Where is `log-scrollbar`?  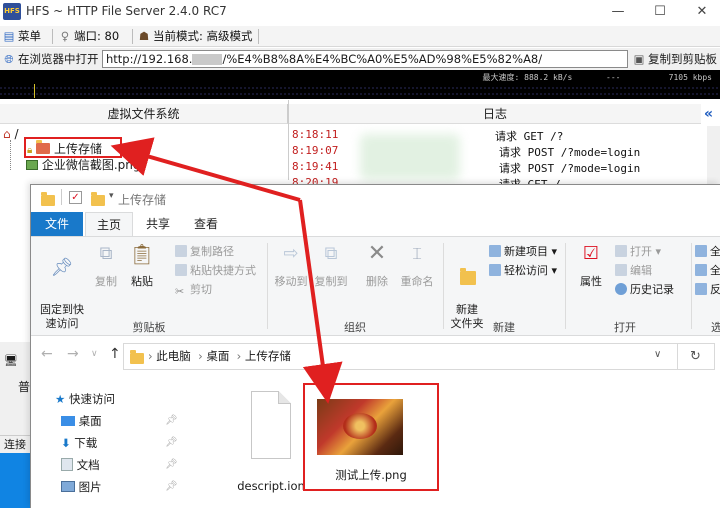 log-scrollbar is located at coordinates (713, 156).